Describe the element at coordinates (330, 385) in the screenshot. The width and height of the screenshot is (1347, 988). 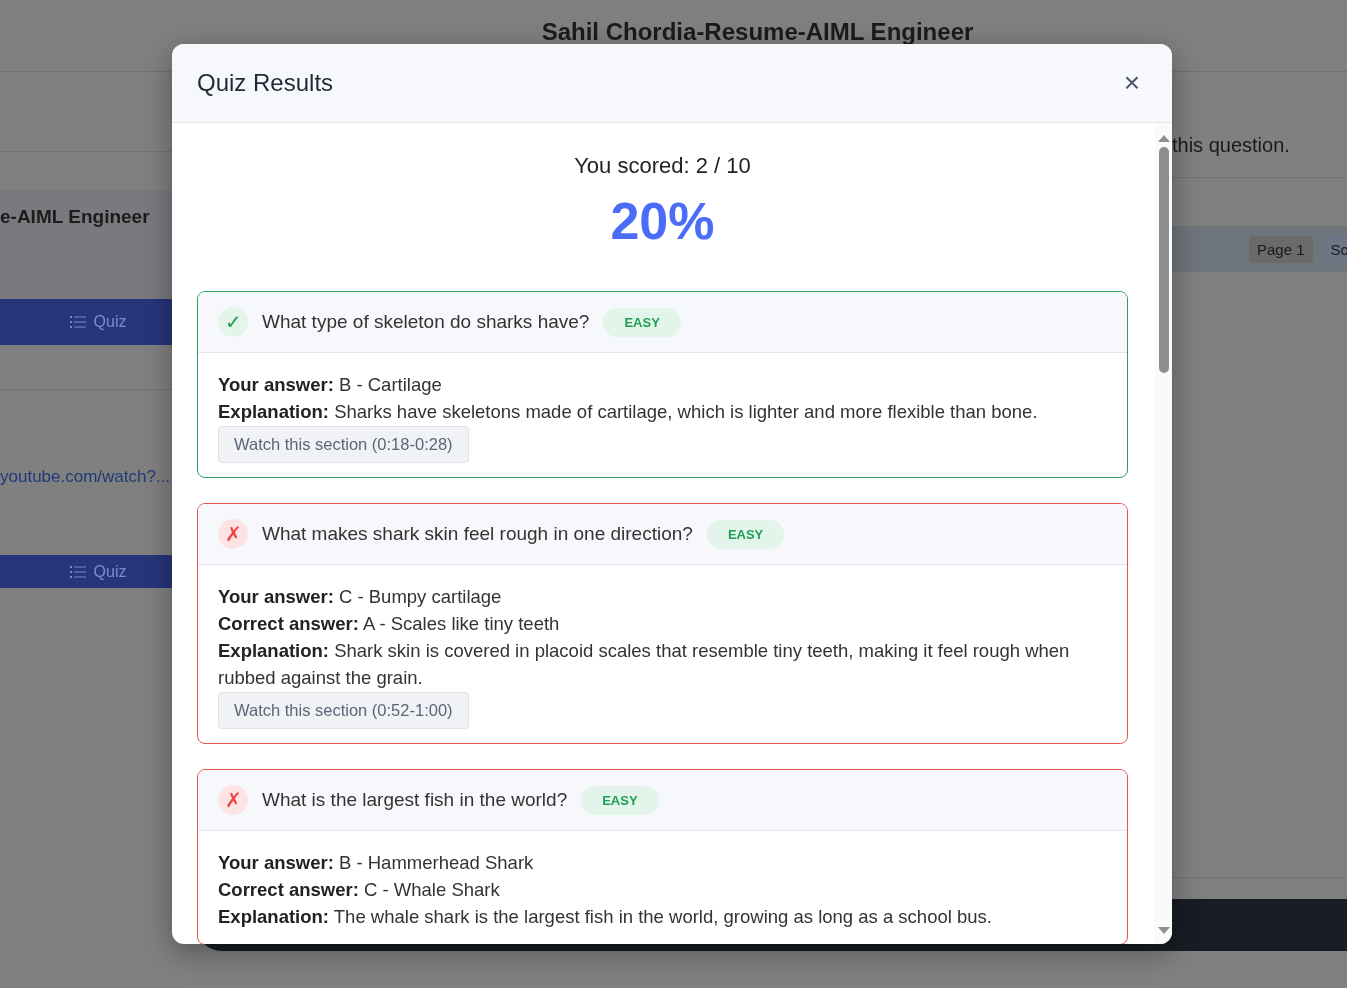
I see `answer-line: Your answer: B - Cartilage` at that location.